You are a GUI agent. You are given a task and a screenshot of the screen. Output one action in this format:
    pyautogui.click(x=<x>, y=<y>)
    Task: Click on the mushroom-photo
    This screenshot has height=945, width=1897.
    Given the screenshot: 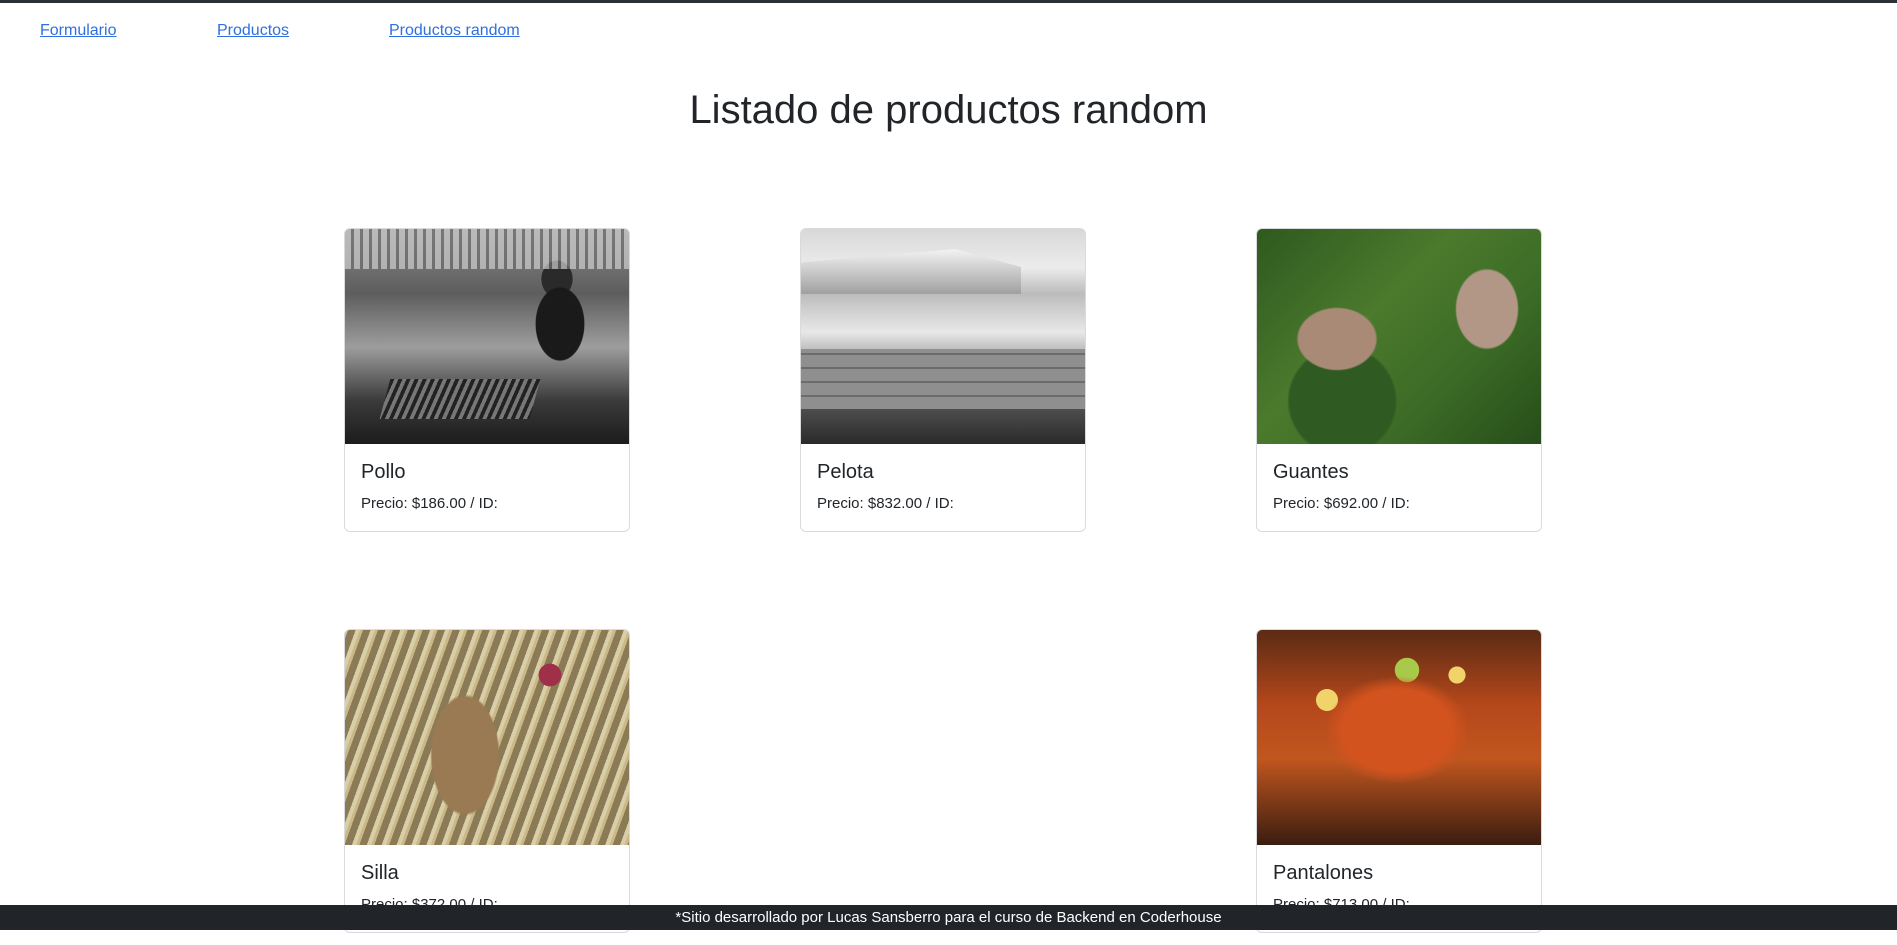 What is the action you would take?
    pyautogui.click(x=1399, y=336)
    